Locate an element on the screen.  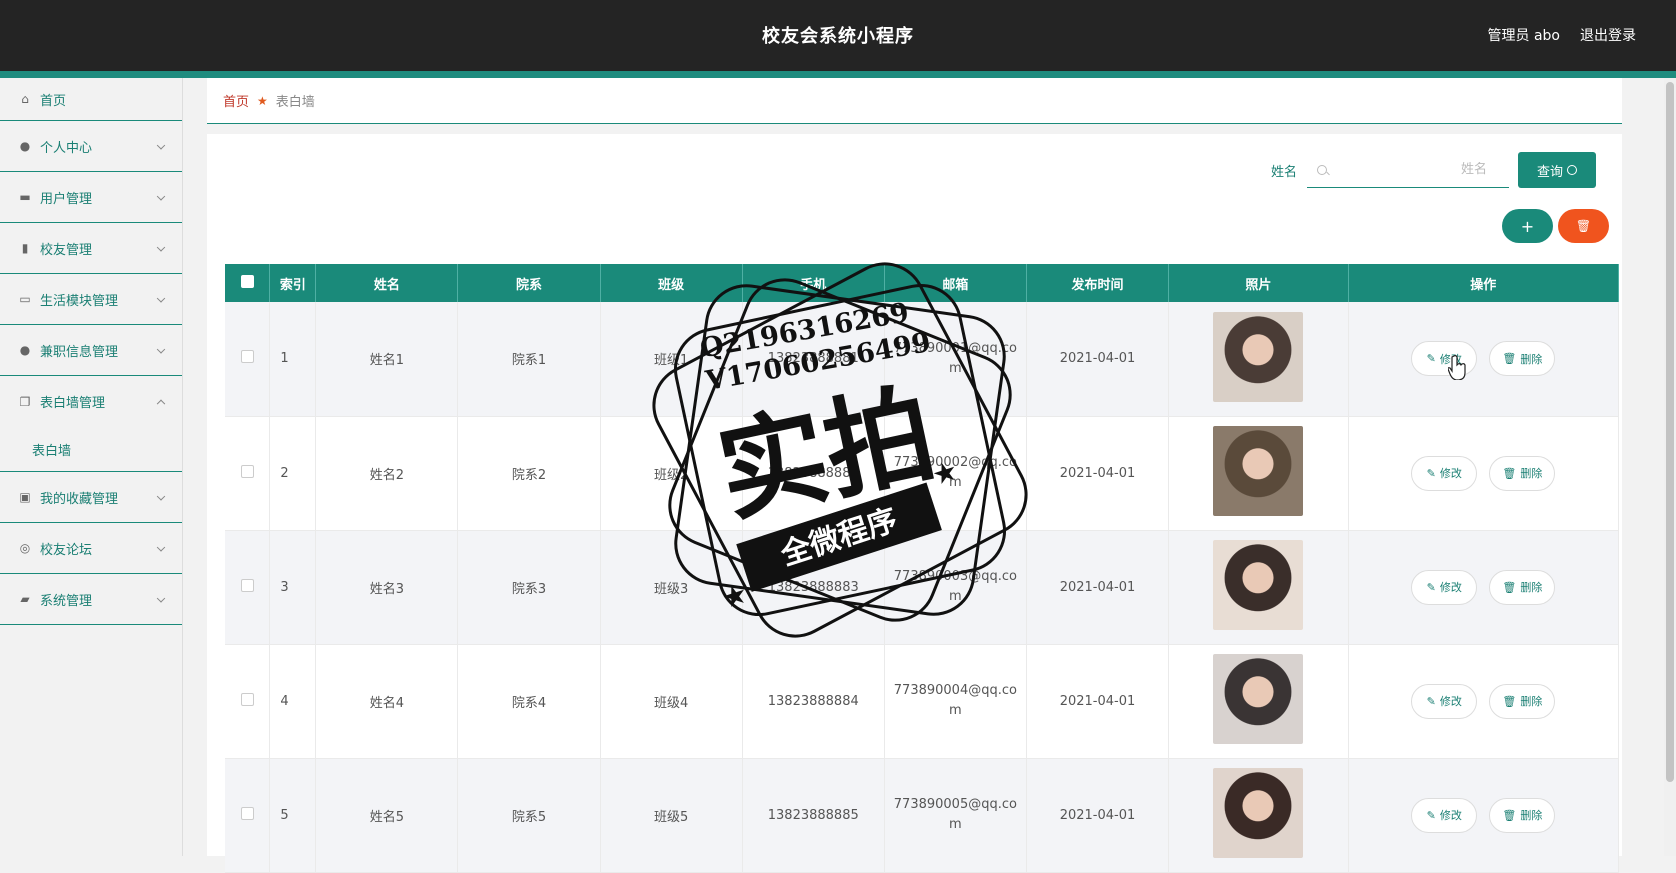
plus-icon: + is located at coordinates (1527, 226).